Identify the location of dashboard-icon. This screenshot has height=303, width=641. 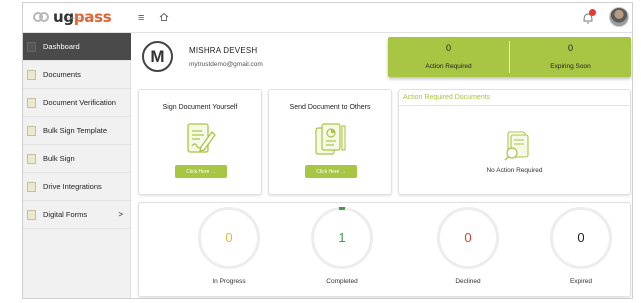
(31, 46).